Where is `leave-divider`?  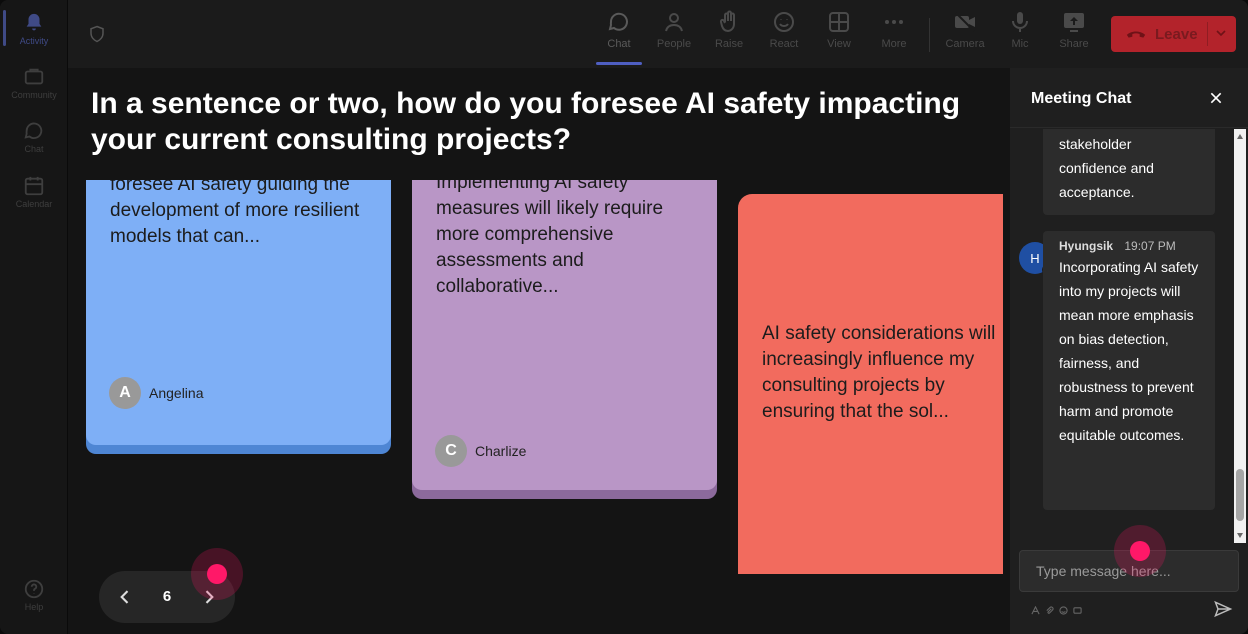 leave-divider is located at coordinates (1207, 34).